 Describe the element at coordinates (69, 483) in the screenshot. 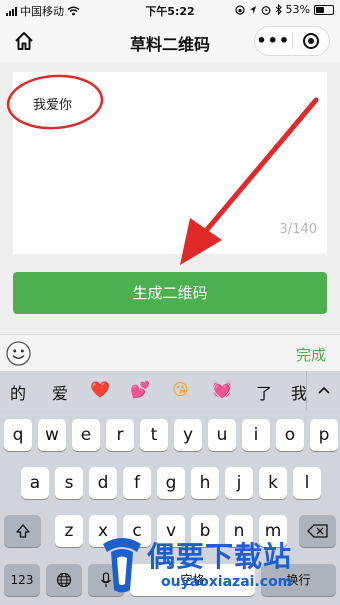

I see `key: s` at that location.